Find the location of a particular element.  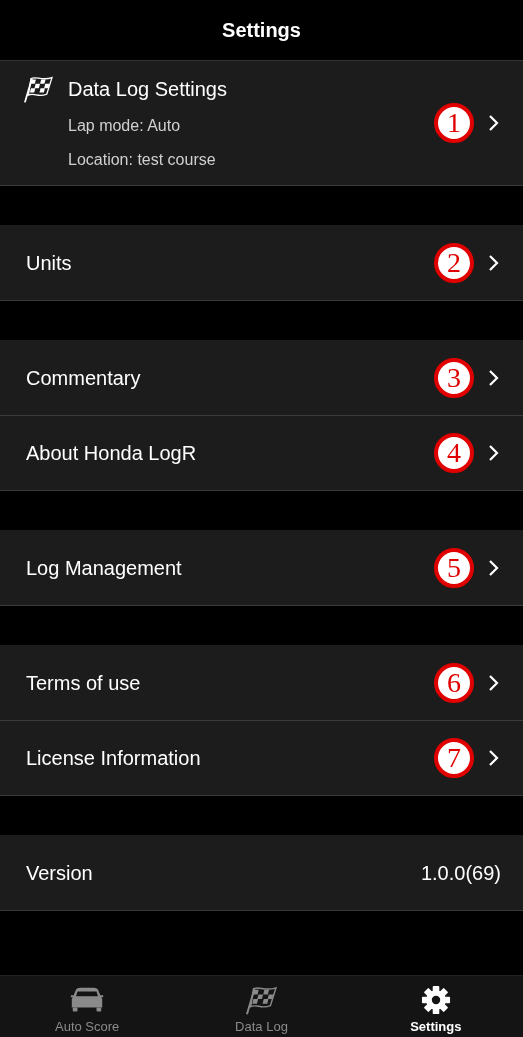

row-title: Version is located at coordinates (60, 873).